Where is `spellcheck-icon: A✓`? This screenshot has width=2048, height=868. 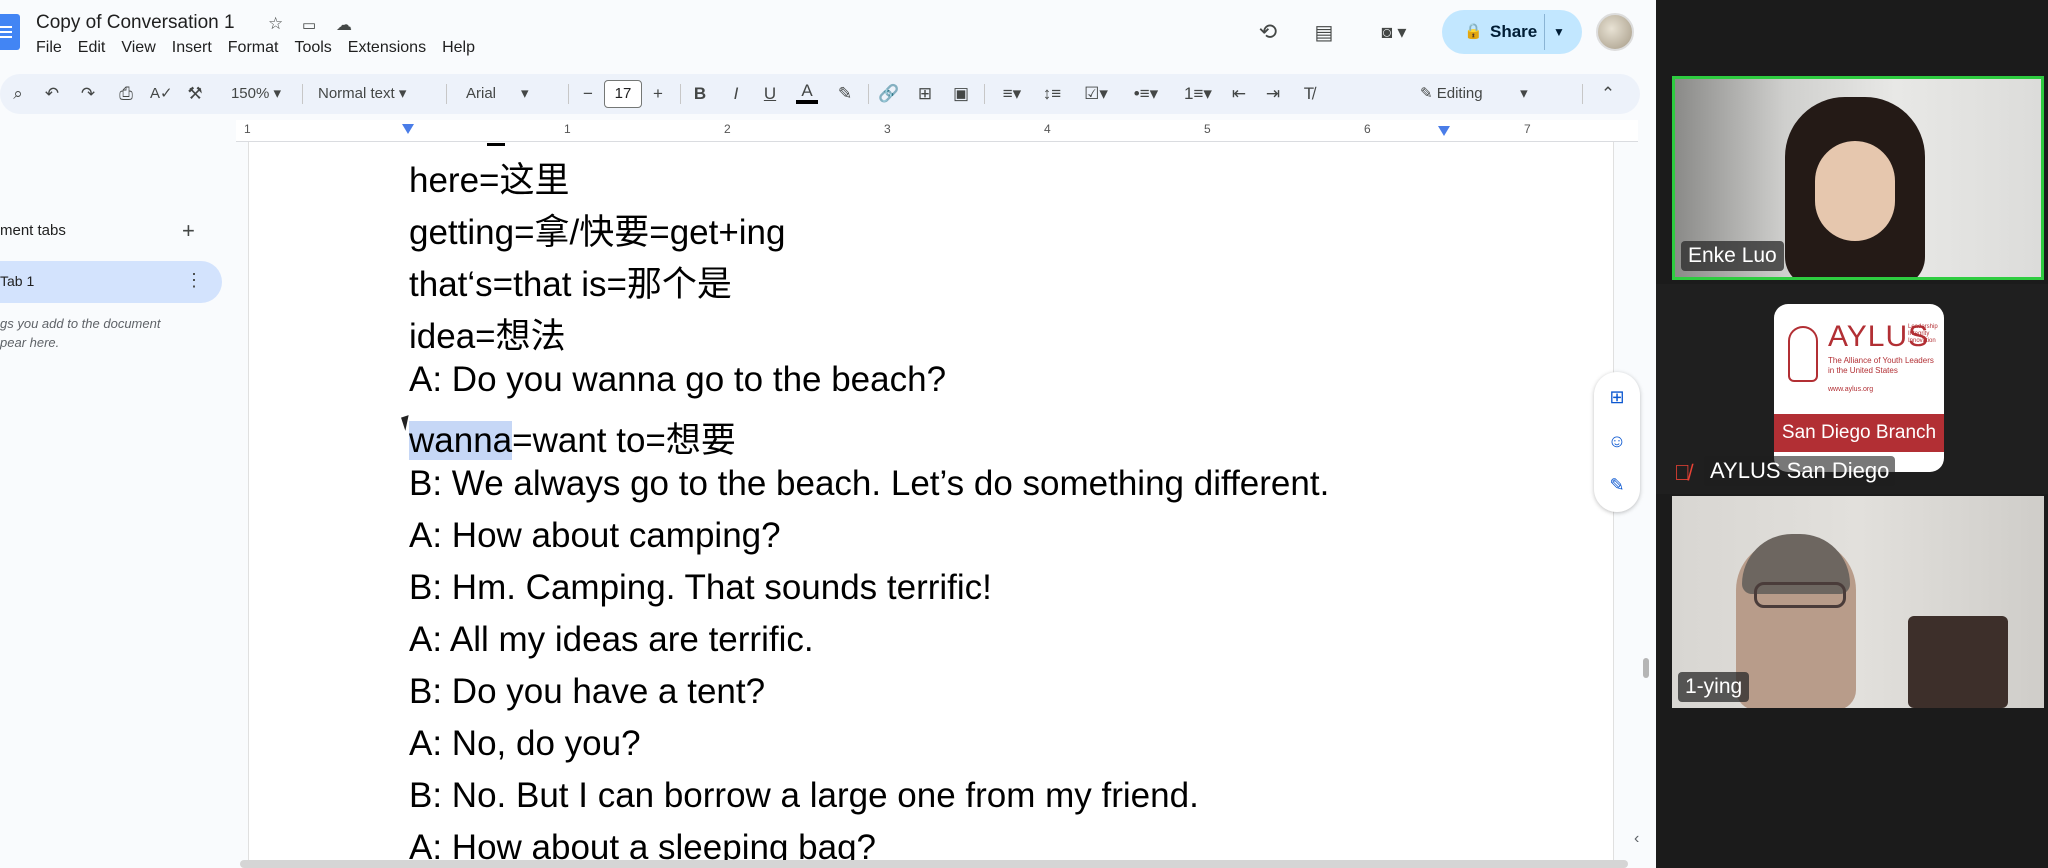 spellcheck-icon: A✓ is located at coordinates (161, 94).